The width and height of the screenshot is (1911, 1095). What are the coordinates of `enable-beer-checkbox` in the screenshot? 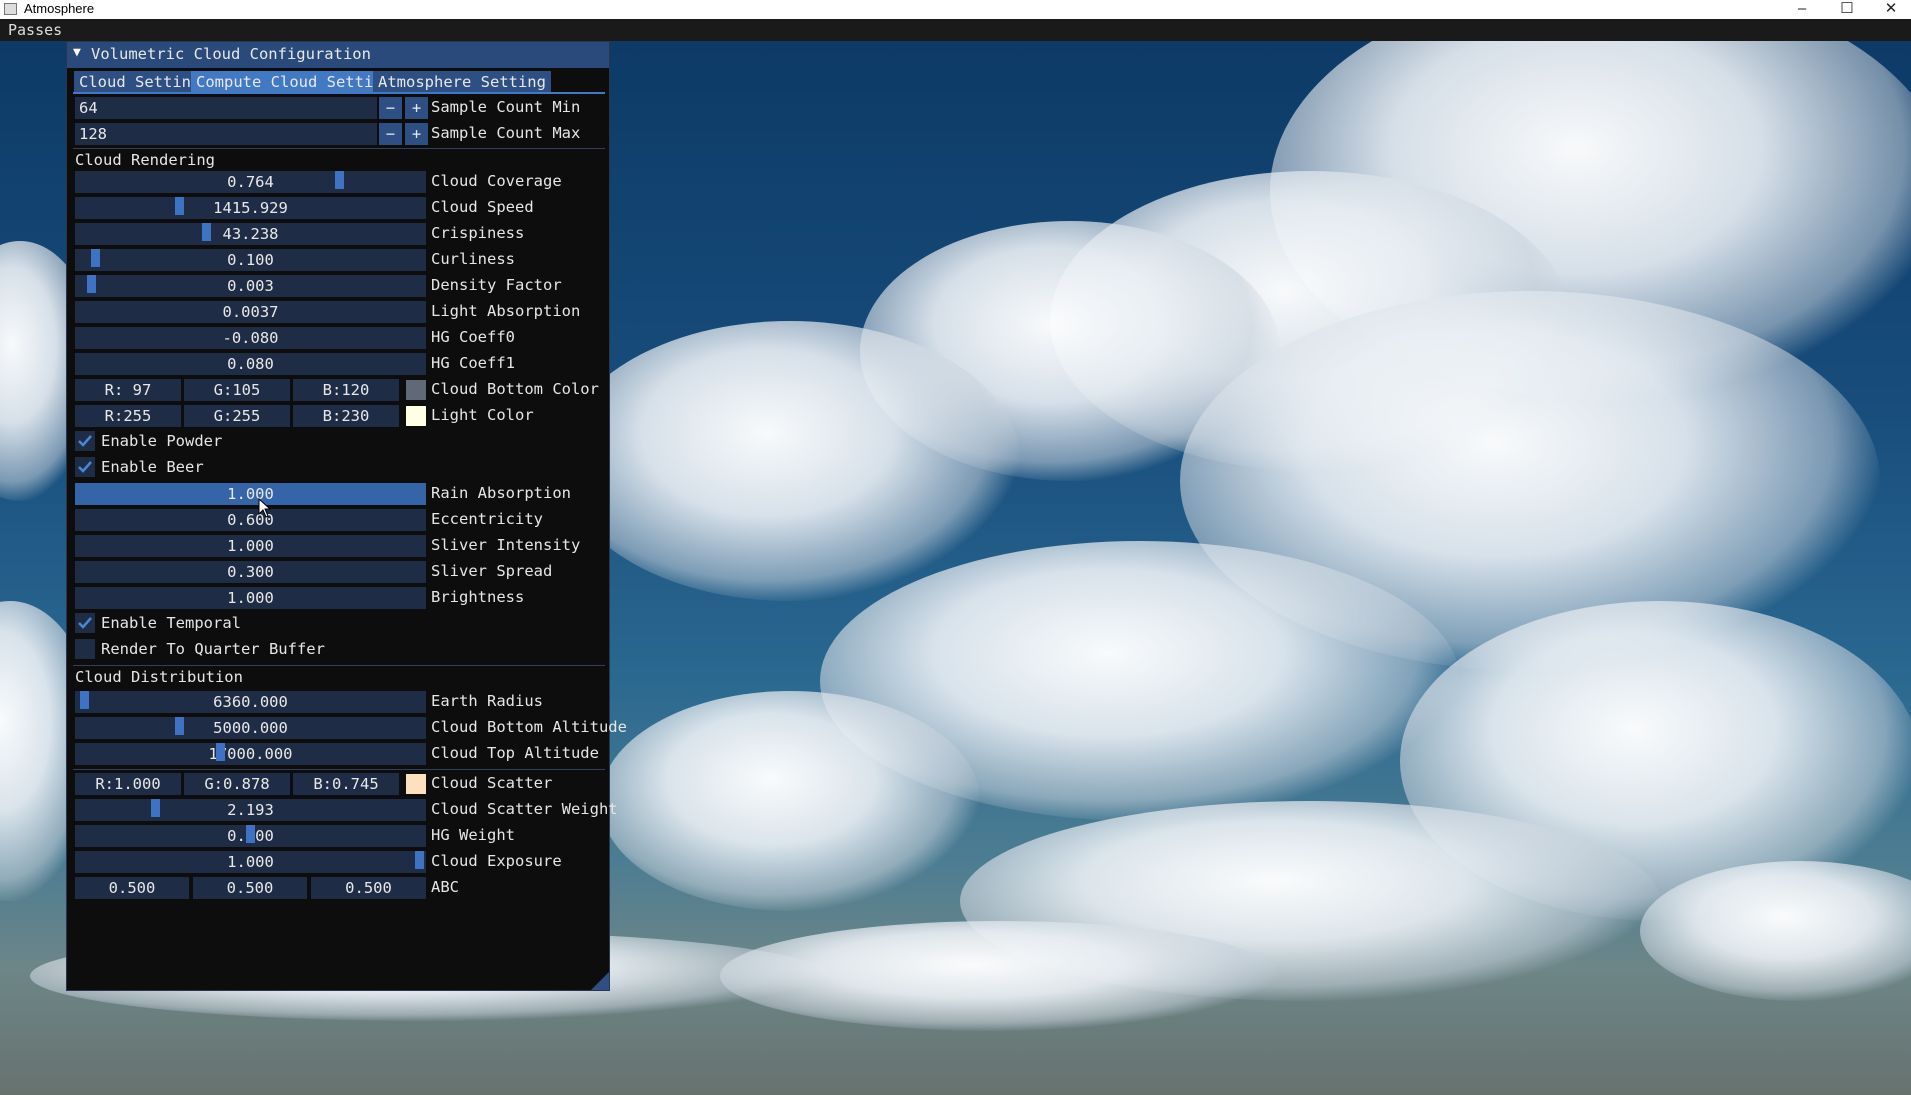 It's located at (85, 467).